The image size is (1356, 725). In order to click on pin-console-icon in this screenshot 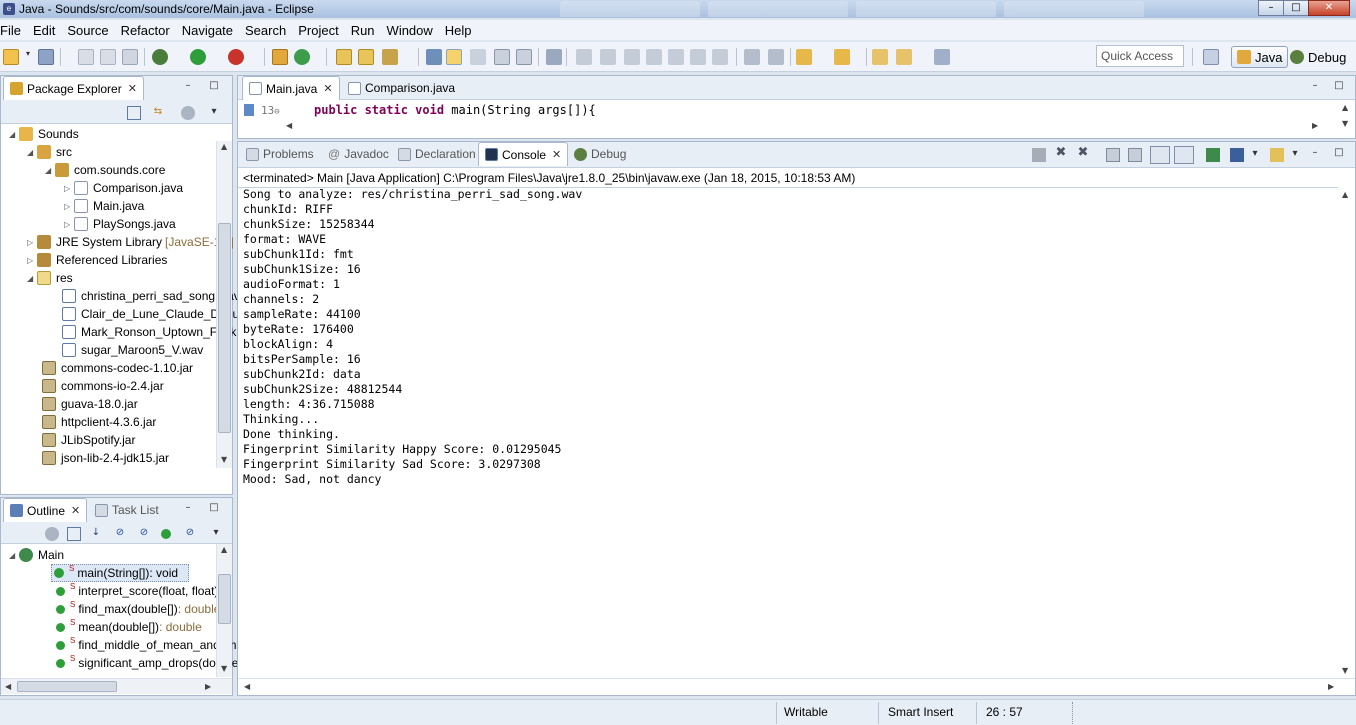, I will do `click(1213, 155)`.